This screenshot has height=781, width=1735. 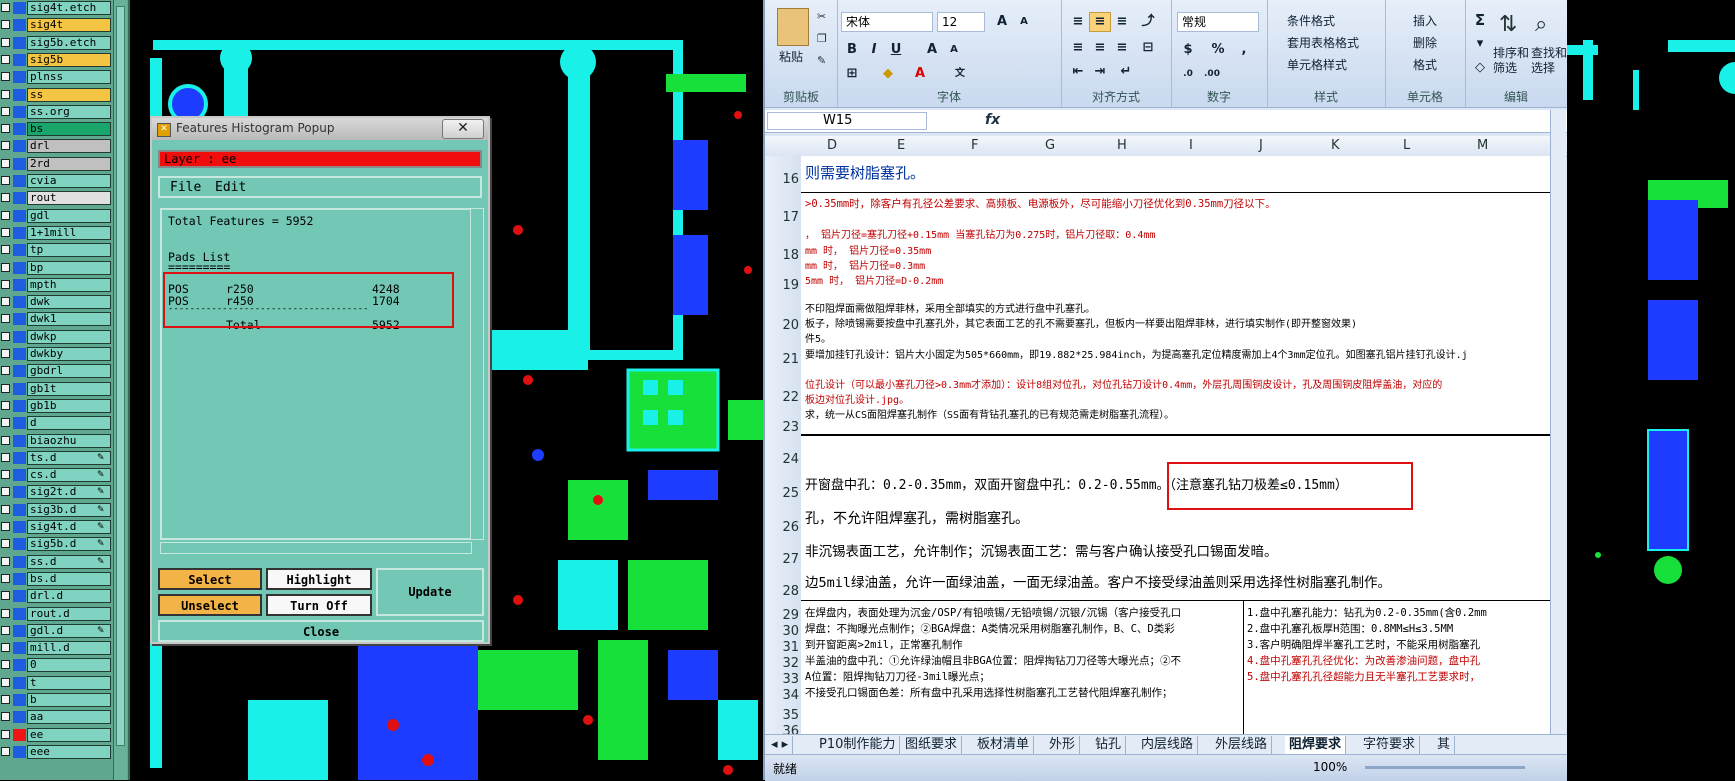 I want to click on layer-row: bp, so click(x=64, y=267).